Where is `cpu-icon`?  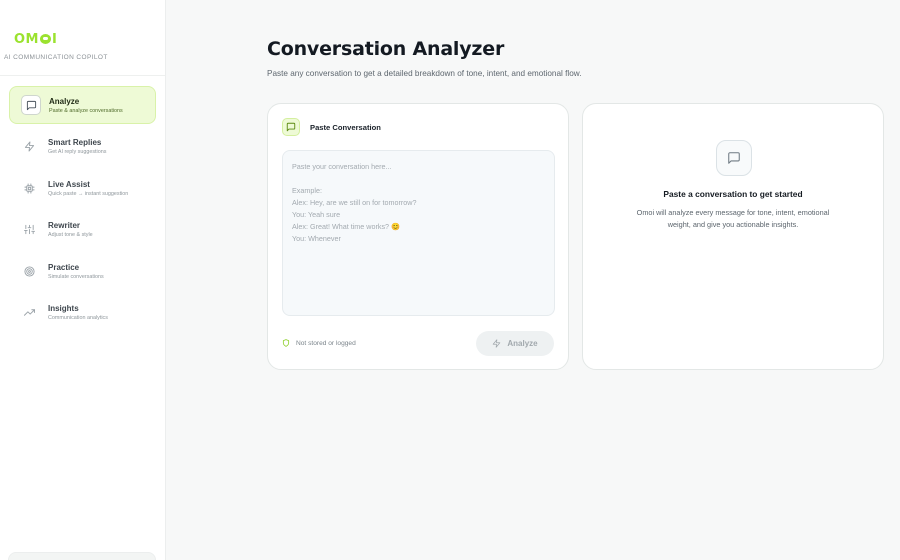 cpu-icon is located at coordinates (29, 188).